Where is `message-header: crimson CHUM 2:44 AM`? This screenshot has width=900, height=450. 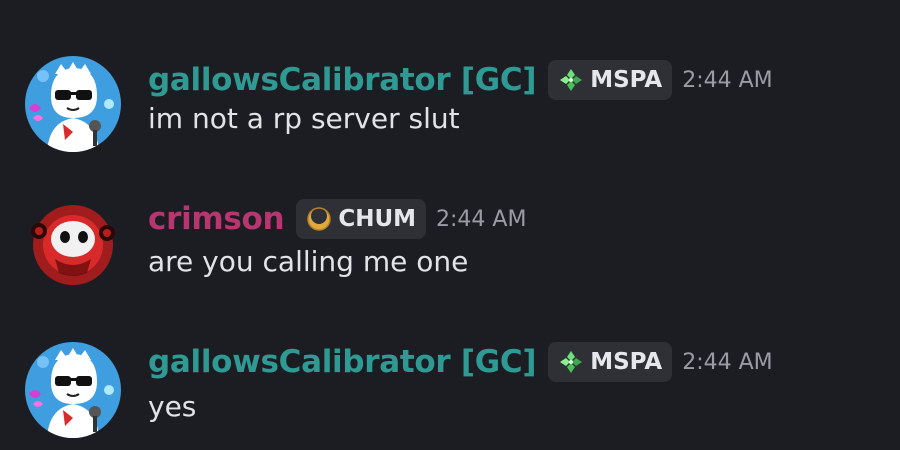
message-header: crimson CHUM 2:44 AM is located at coordinates (337, 219).